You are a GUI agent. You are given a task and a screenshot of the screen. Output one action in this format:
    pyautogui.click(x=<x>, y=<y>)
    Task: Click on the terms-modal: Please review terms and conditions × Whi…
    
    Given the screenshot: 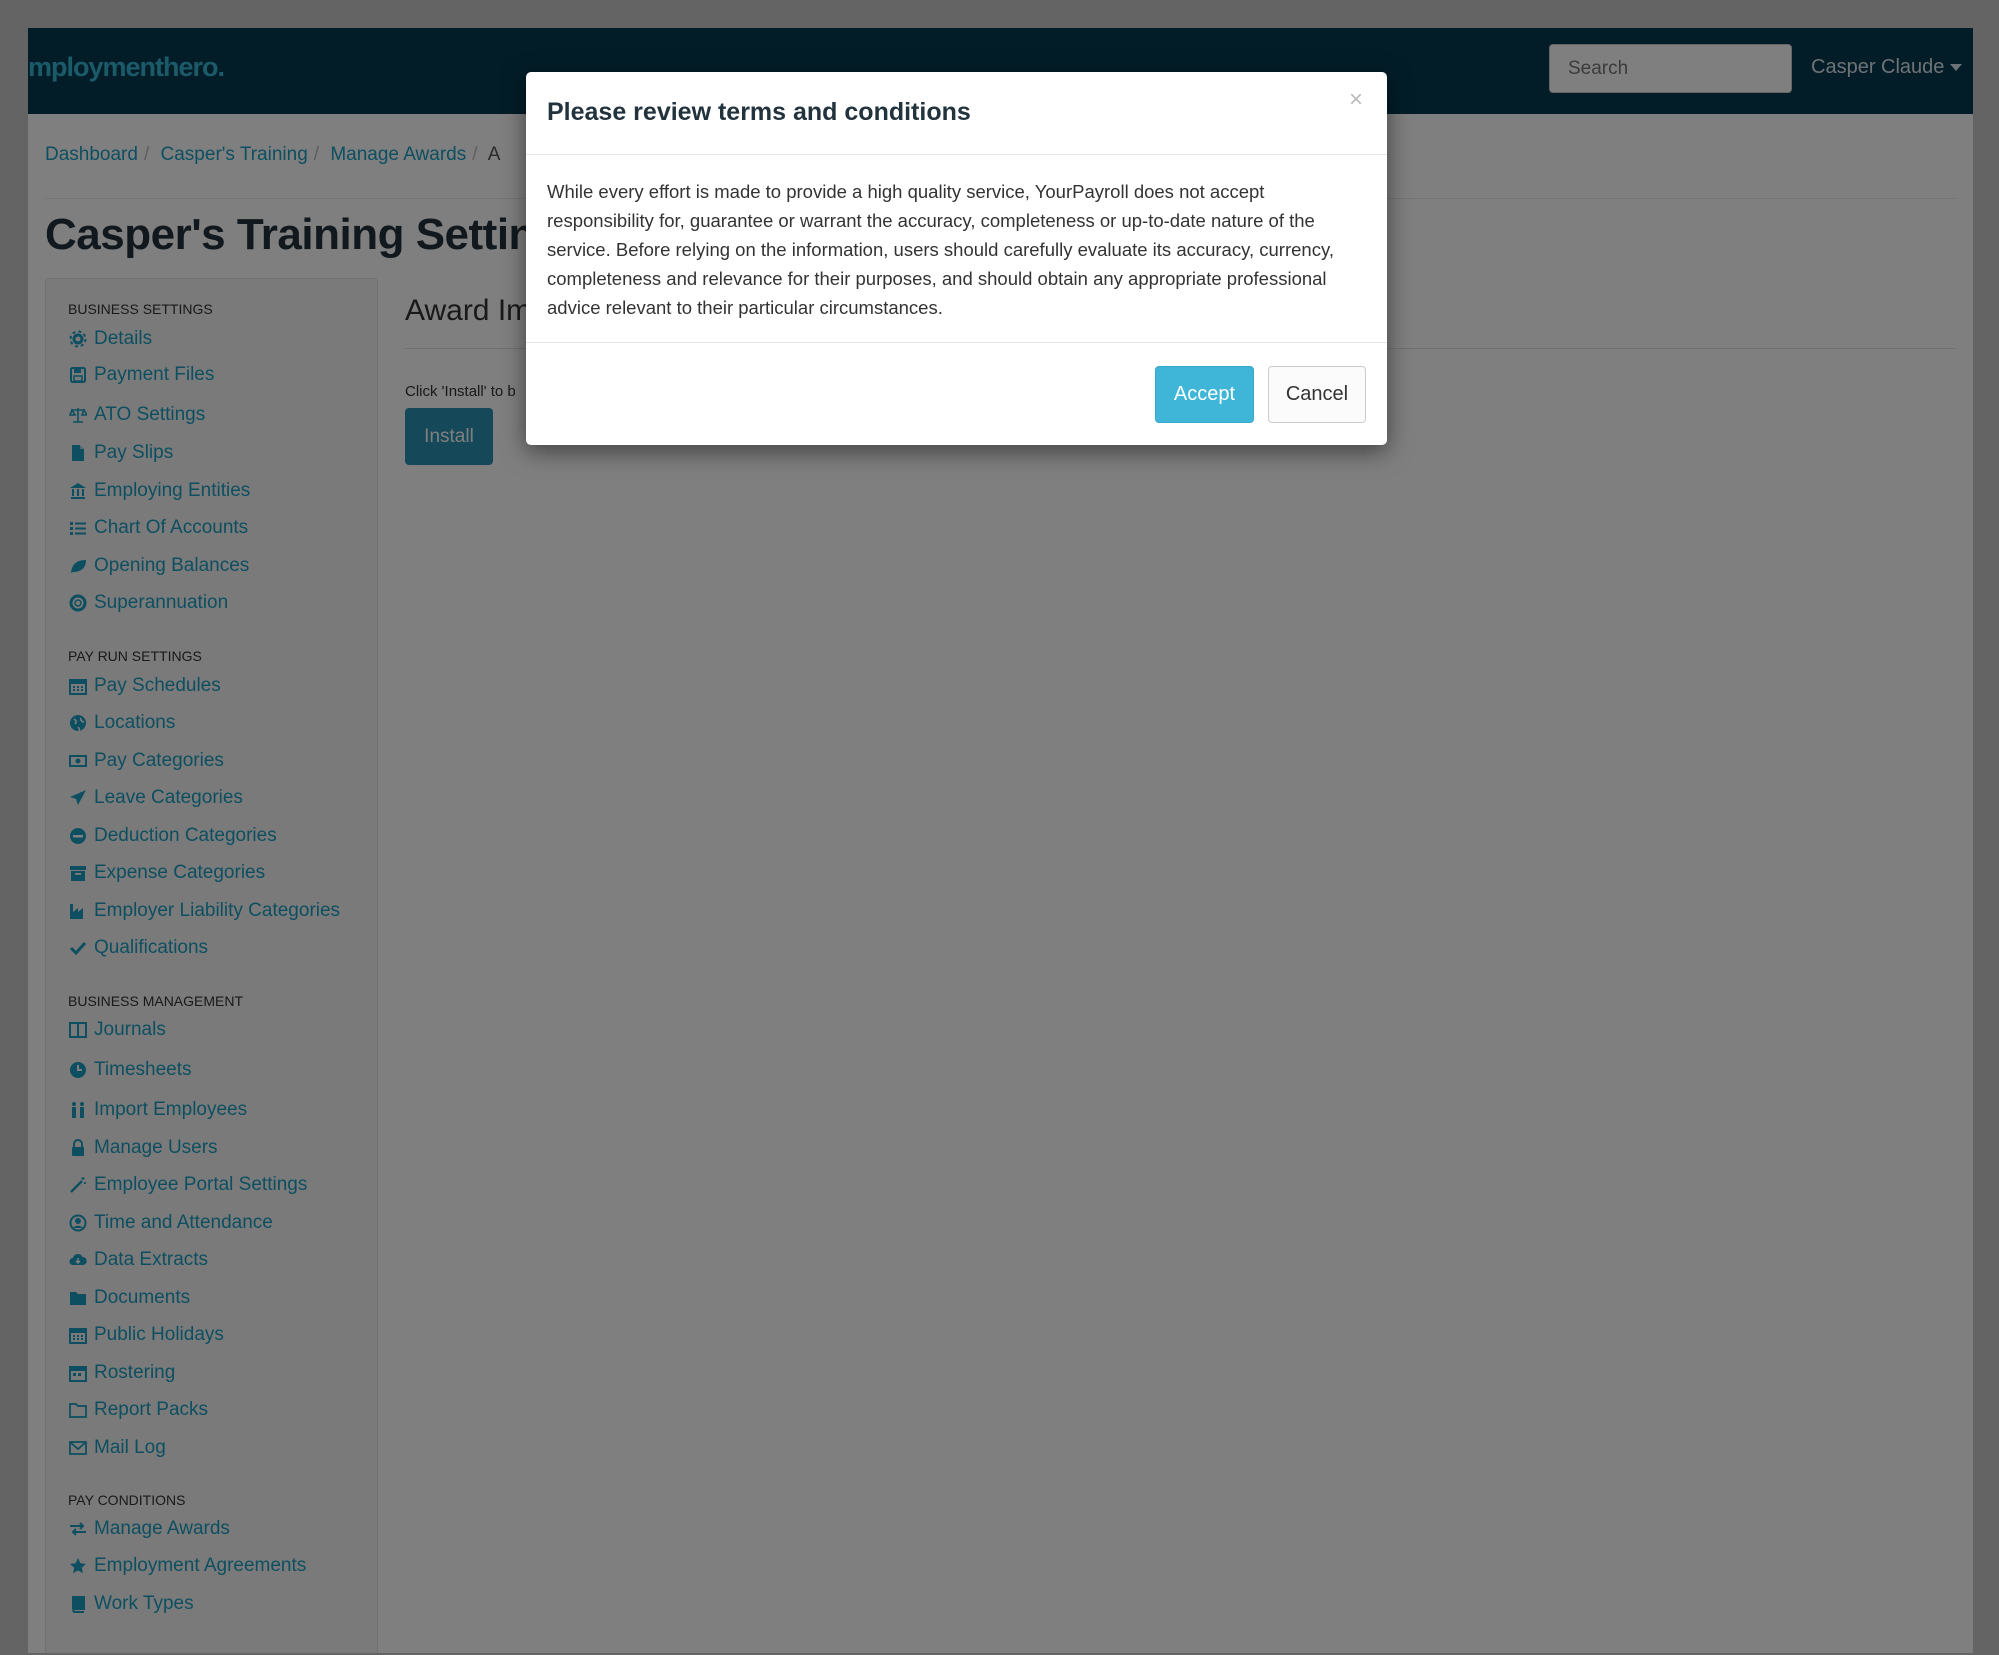 What is the action you would take?
    pyautogui.click(x=956, y=258)
    